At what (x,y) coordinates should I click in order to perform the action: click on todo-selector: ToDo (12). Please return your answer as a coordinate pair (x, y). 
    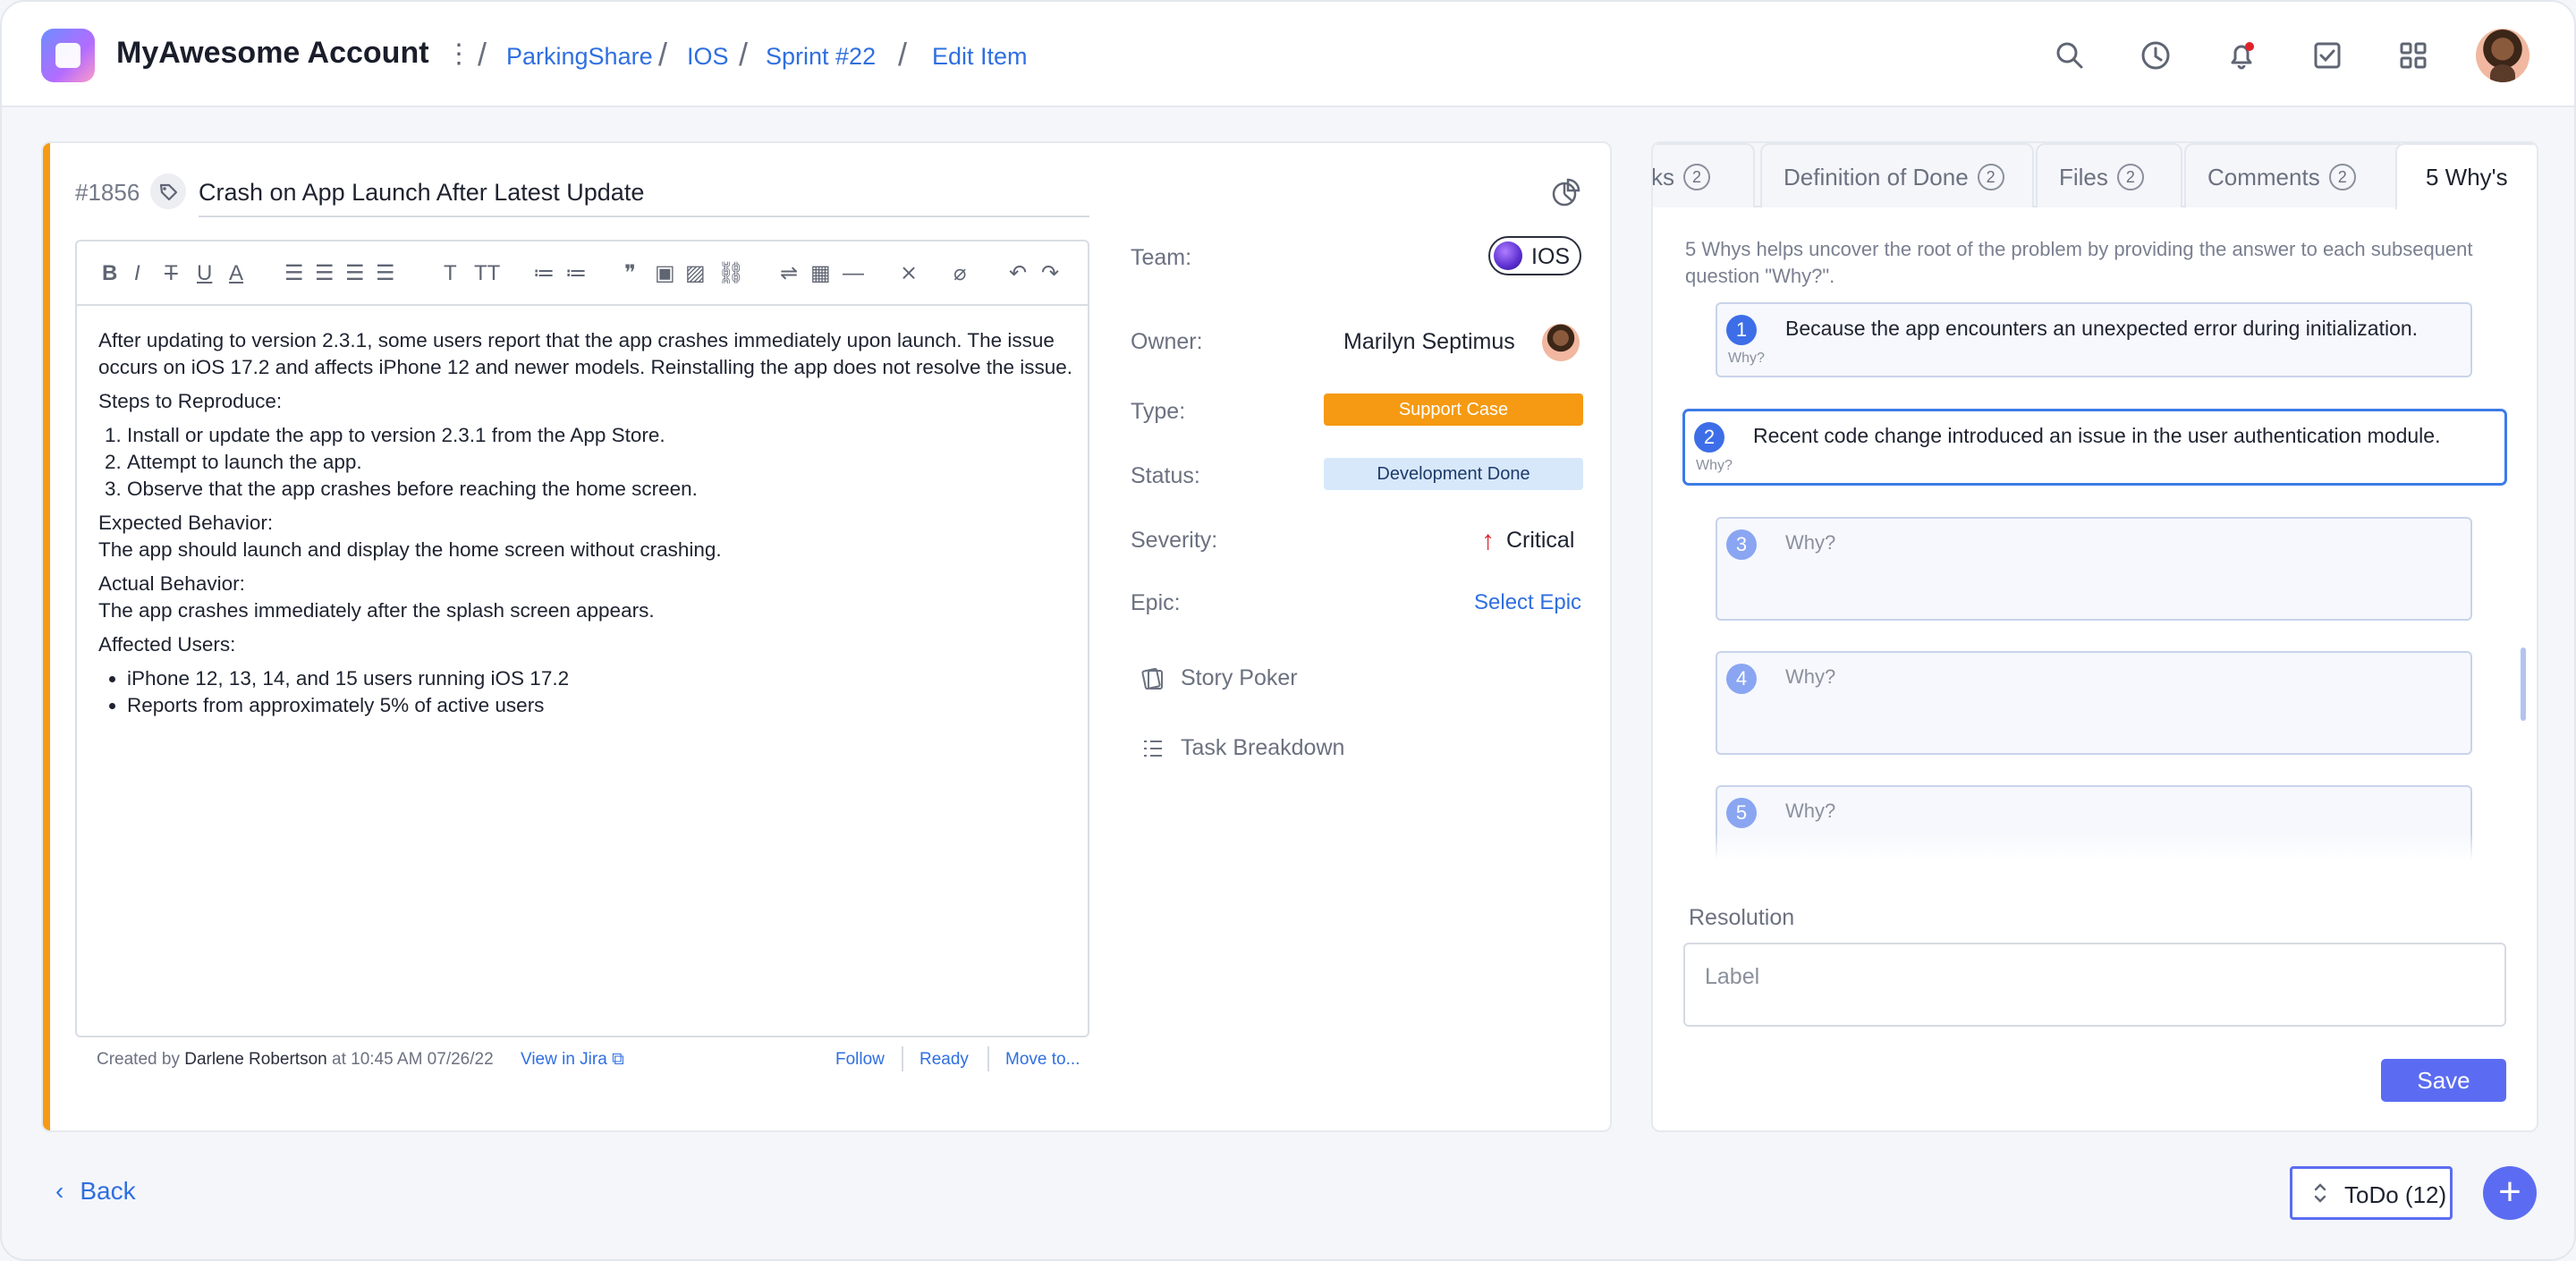
    Looking at the image, I should click on (2371, 1193).